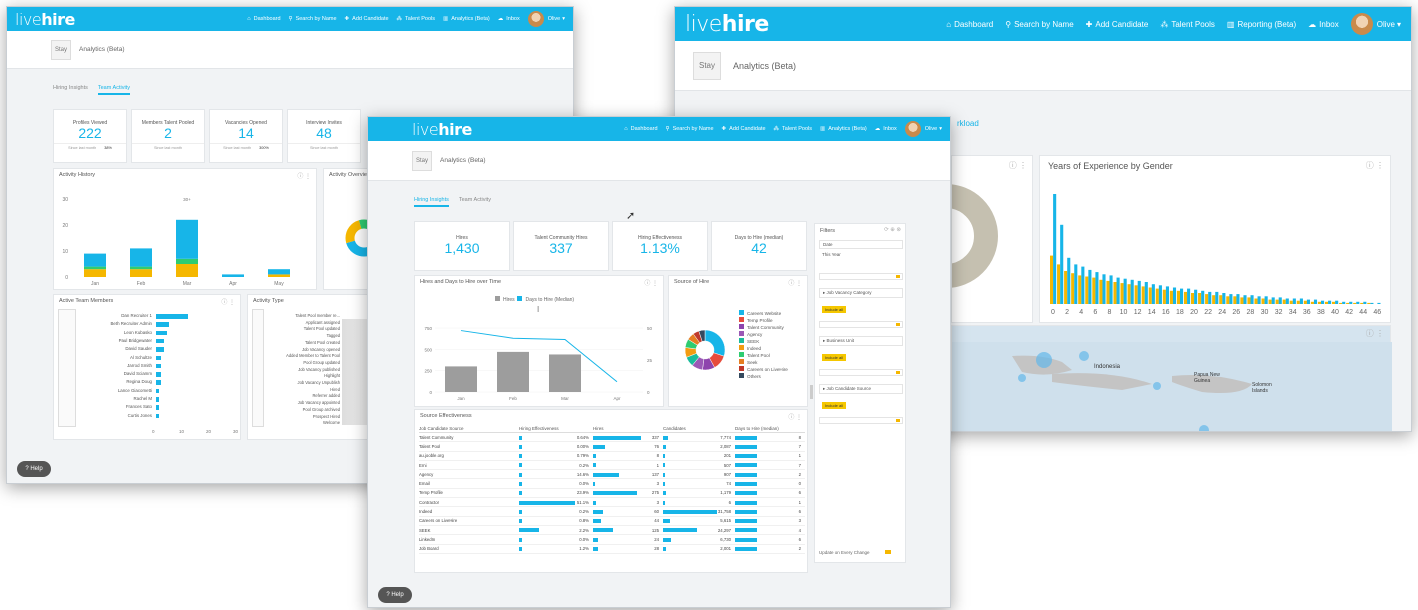 The image size is (1418, 610). Describe the element at coordinates (612, 503) in the screenshot. I see `table-row: Contractor 51.1% 3 6 1` at that location.